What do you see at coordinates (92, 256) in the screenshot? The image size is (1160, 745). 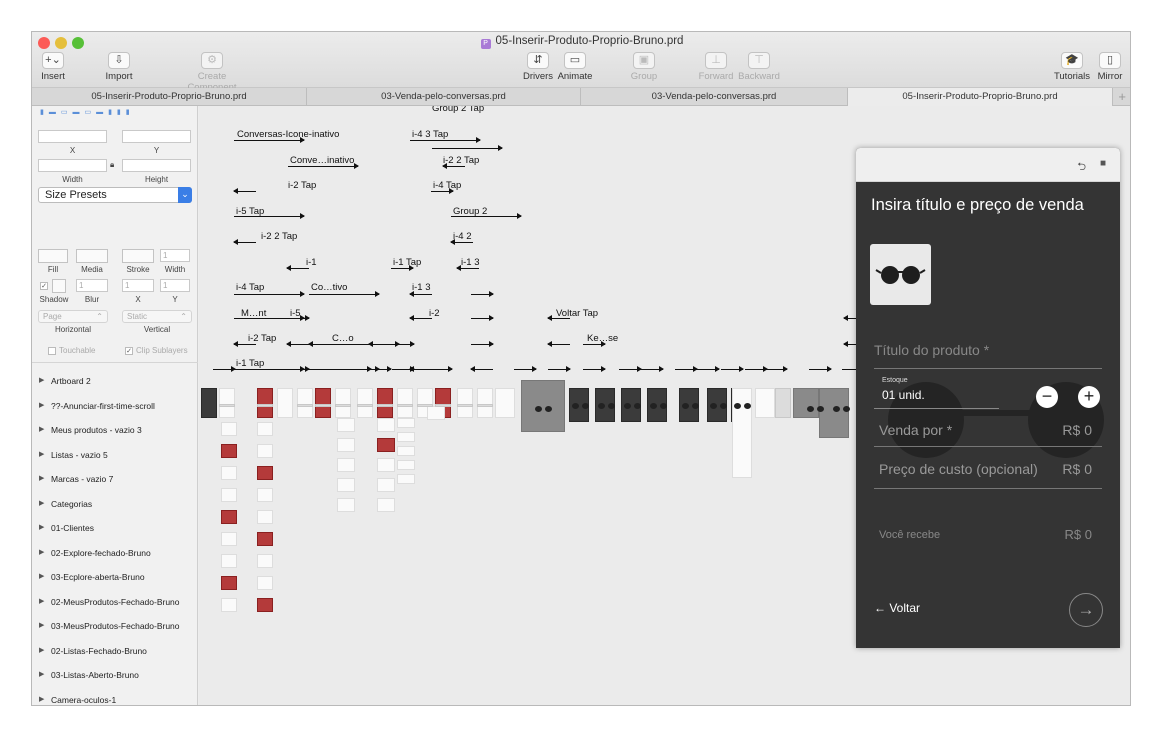 I see `media-swatch` at bounding box center [92, 256].